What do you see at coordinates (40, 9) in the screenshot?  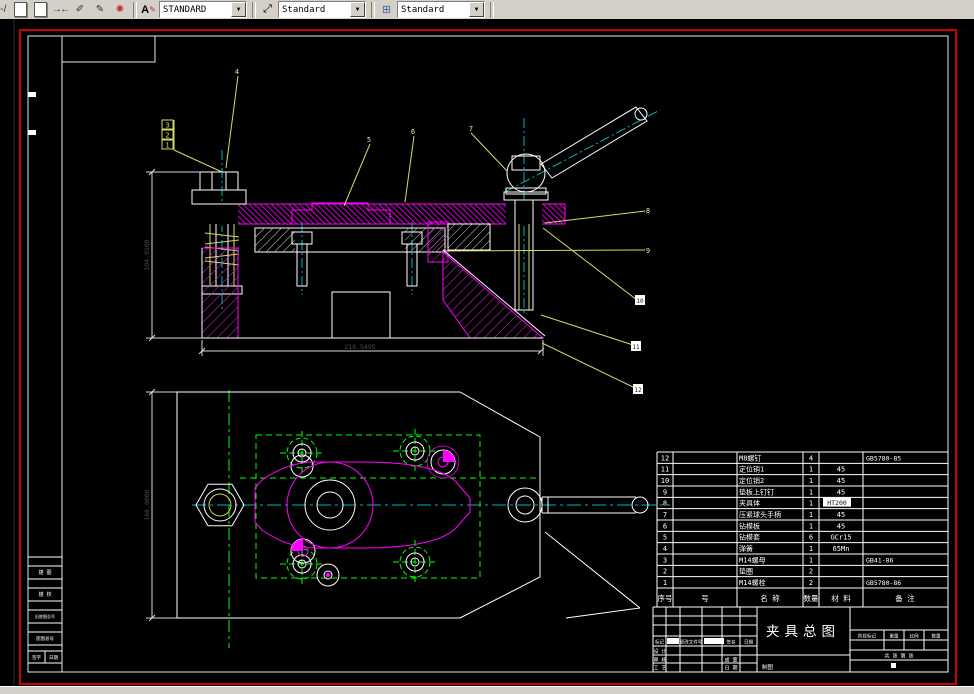 I see `open-drawing-icon` at bounding box center [40, 9].